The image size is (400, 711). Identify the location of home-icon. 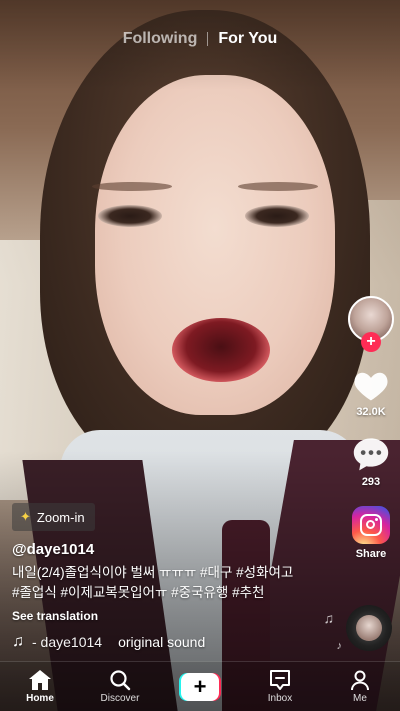
(40, 680).